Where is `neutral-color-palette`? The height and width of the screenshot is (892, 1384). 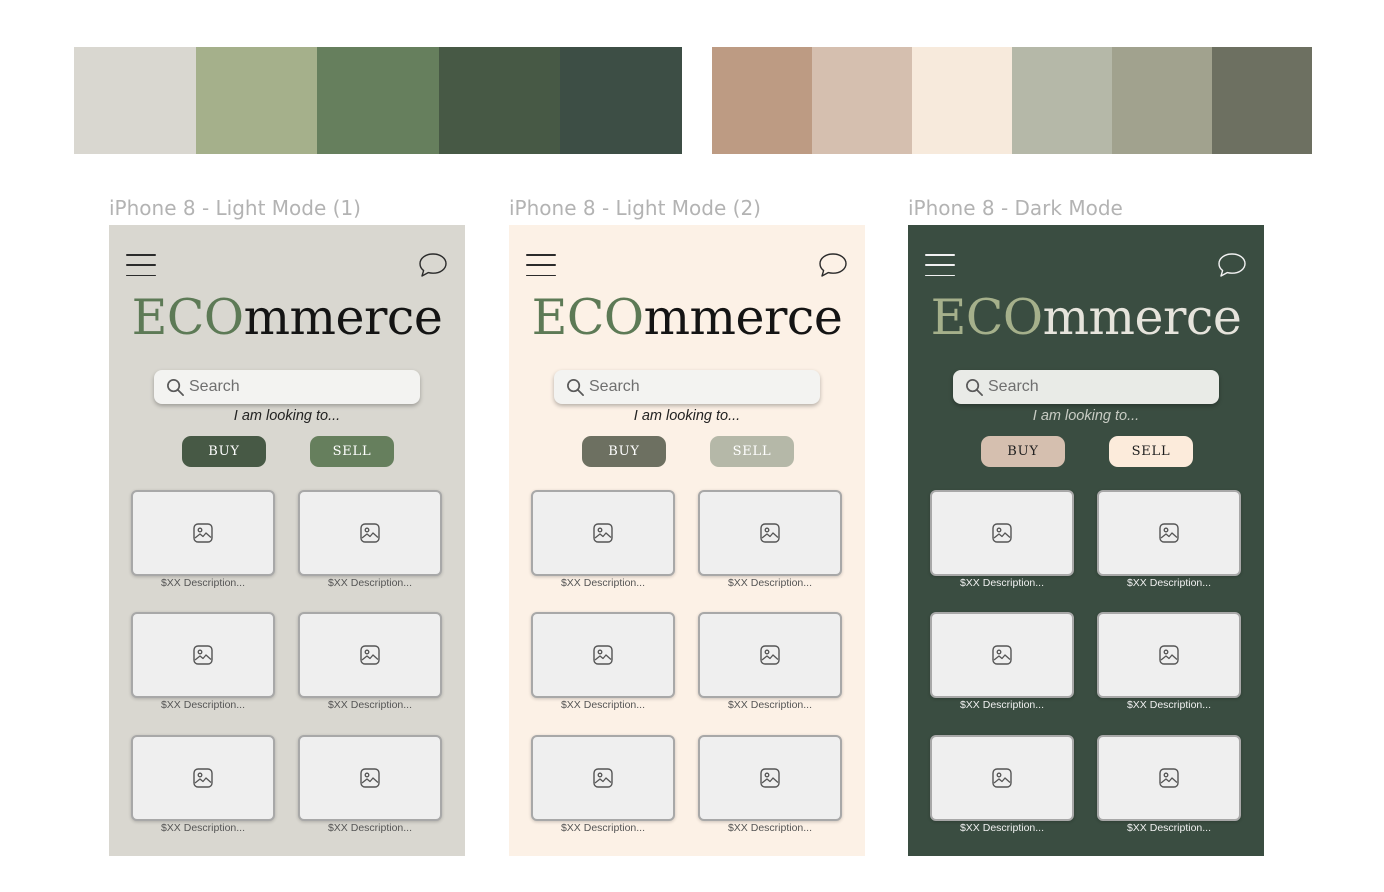
neutral-color-palette is located at coordinates (1012, 100).